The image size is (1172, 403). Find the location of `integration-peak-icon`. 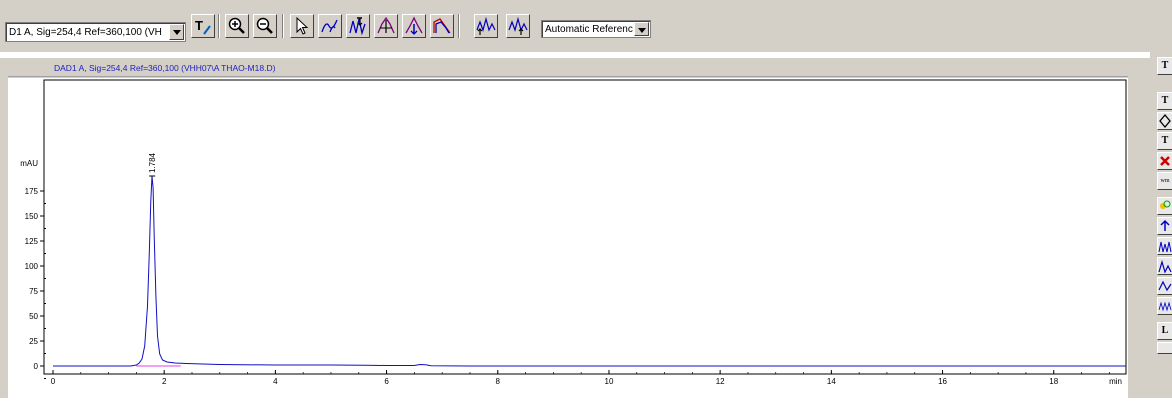

integration-peak-icon is located at coordinates (357, 26).